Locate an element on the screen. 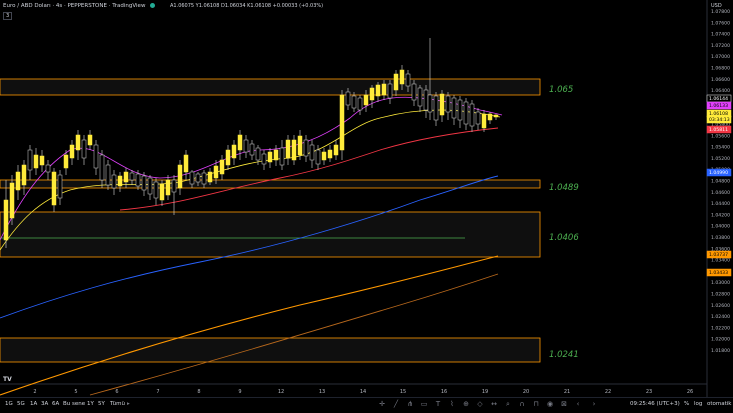 The height and width of the screenshot is (413, 733). range-1d-button: 1G is located at coordinates (9, 404).